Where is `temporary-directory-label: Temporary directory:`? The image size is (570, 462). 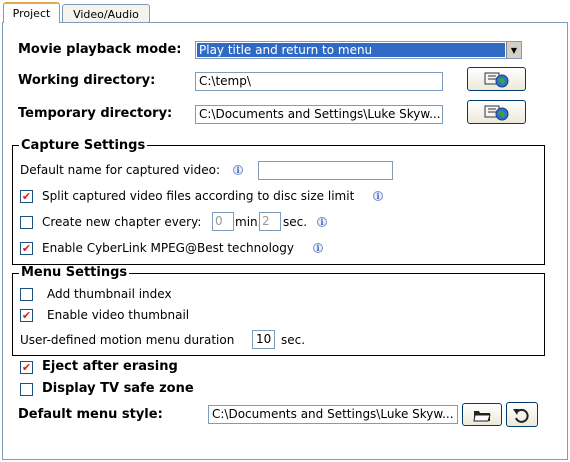
temporary-directory-label: Temporary directory: is located at coordinates (95, 113).